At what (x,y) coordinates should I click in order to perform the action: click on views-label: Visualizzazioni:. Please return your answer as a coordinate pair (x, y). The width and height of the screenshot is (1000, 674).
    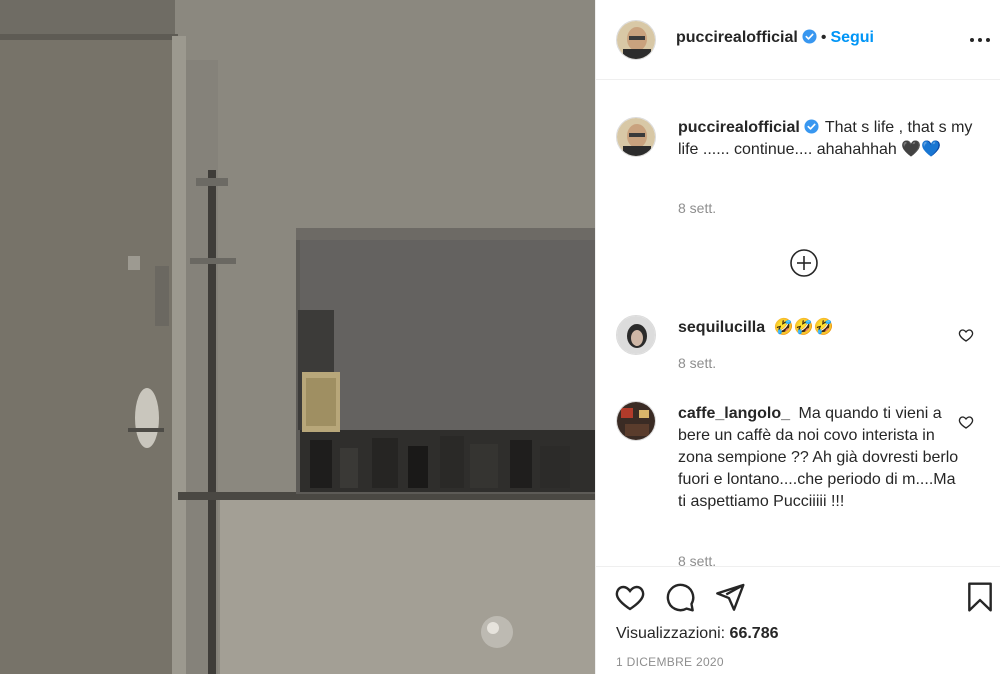
    Looking at the image, I should click on (671, 633).